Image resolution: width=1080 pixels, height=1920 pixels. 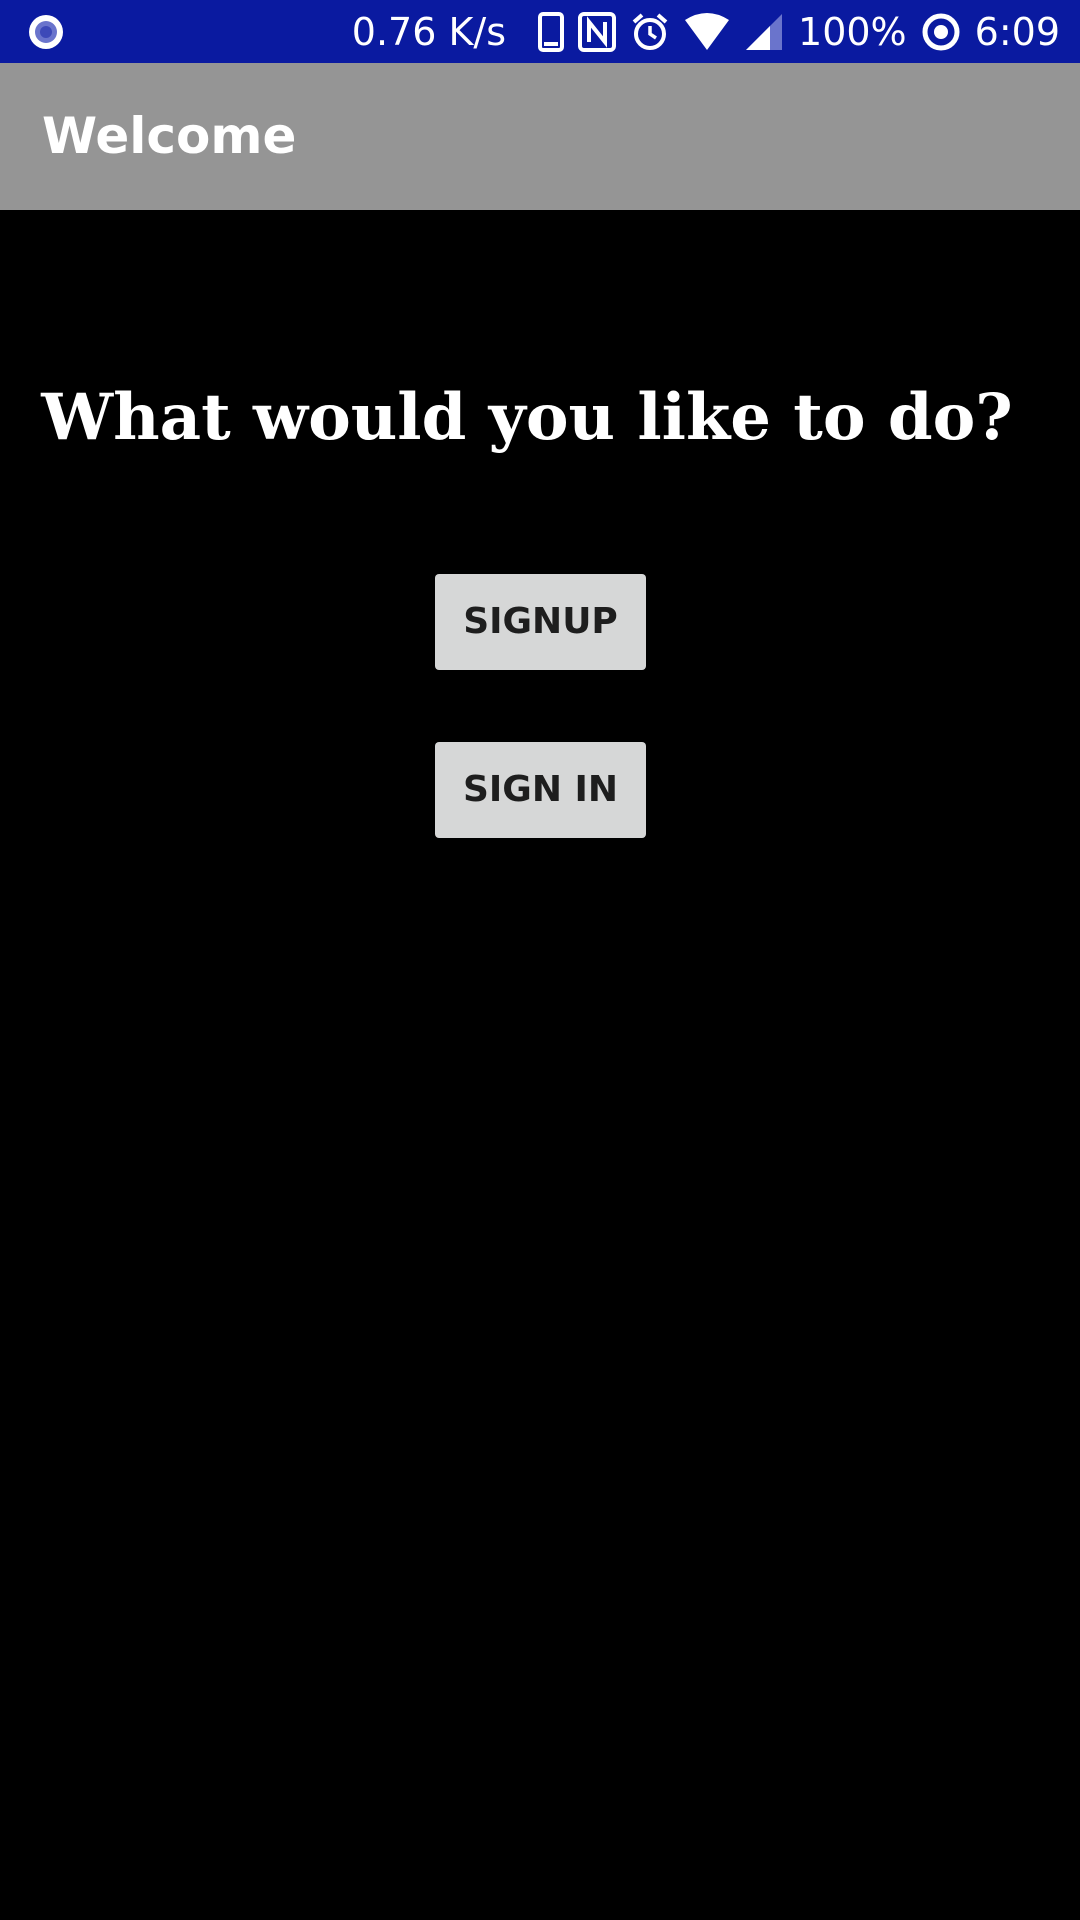 I want to click on data-saver-icon, so click(x=941, y=32).